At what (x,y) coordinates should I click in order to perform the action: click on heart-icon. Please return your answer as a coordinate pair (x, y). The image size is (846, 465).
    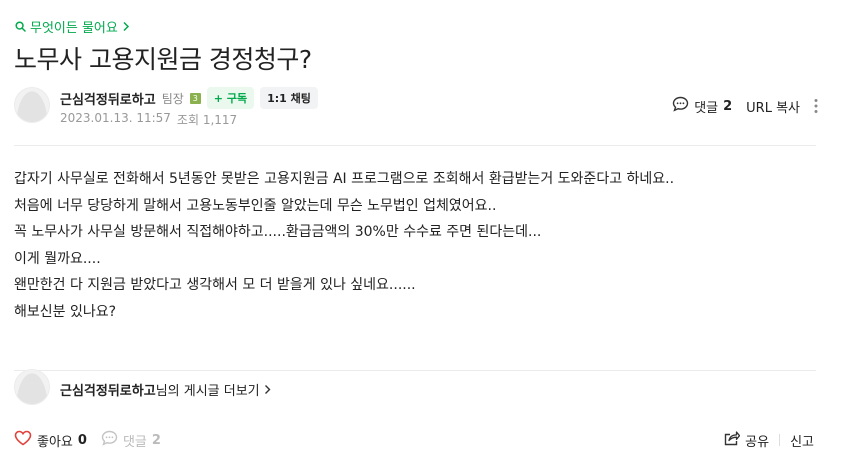
    Looking at the image, I should click on (23, 440).